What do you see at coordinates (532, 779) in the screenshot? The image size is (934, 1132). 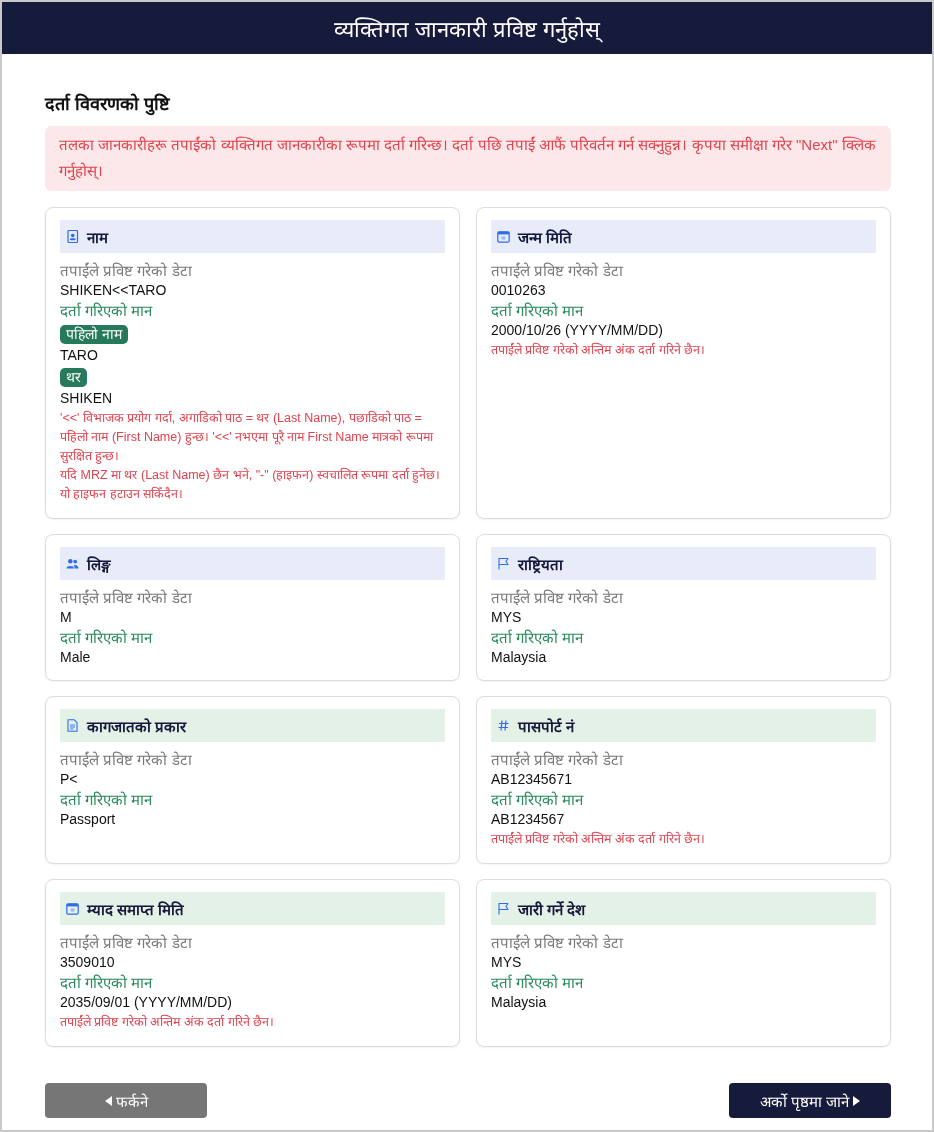 I see `entered-value: AB12345671` at bounding box center [532, 779].